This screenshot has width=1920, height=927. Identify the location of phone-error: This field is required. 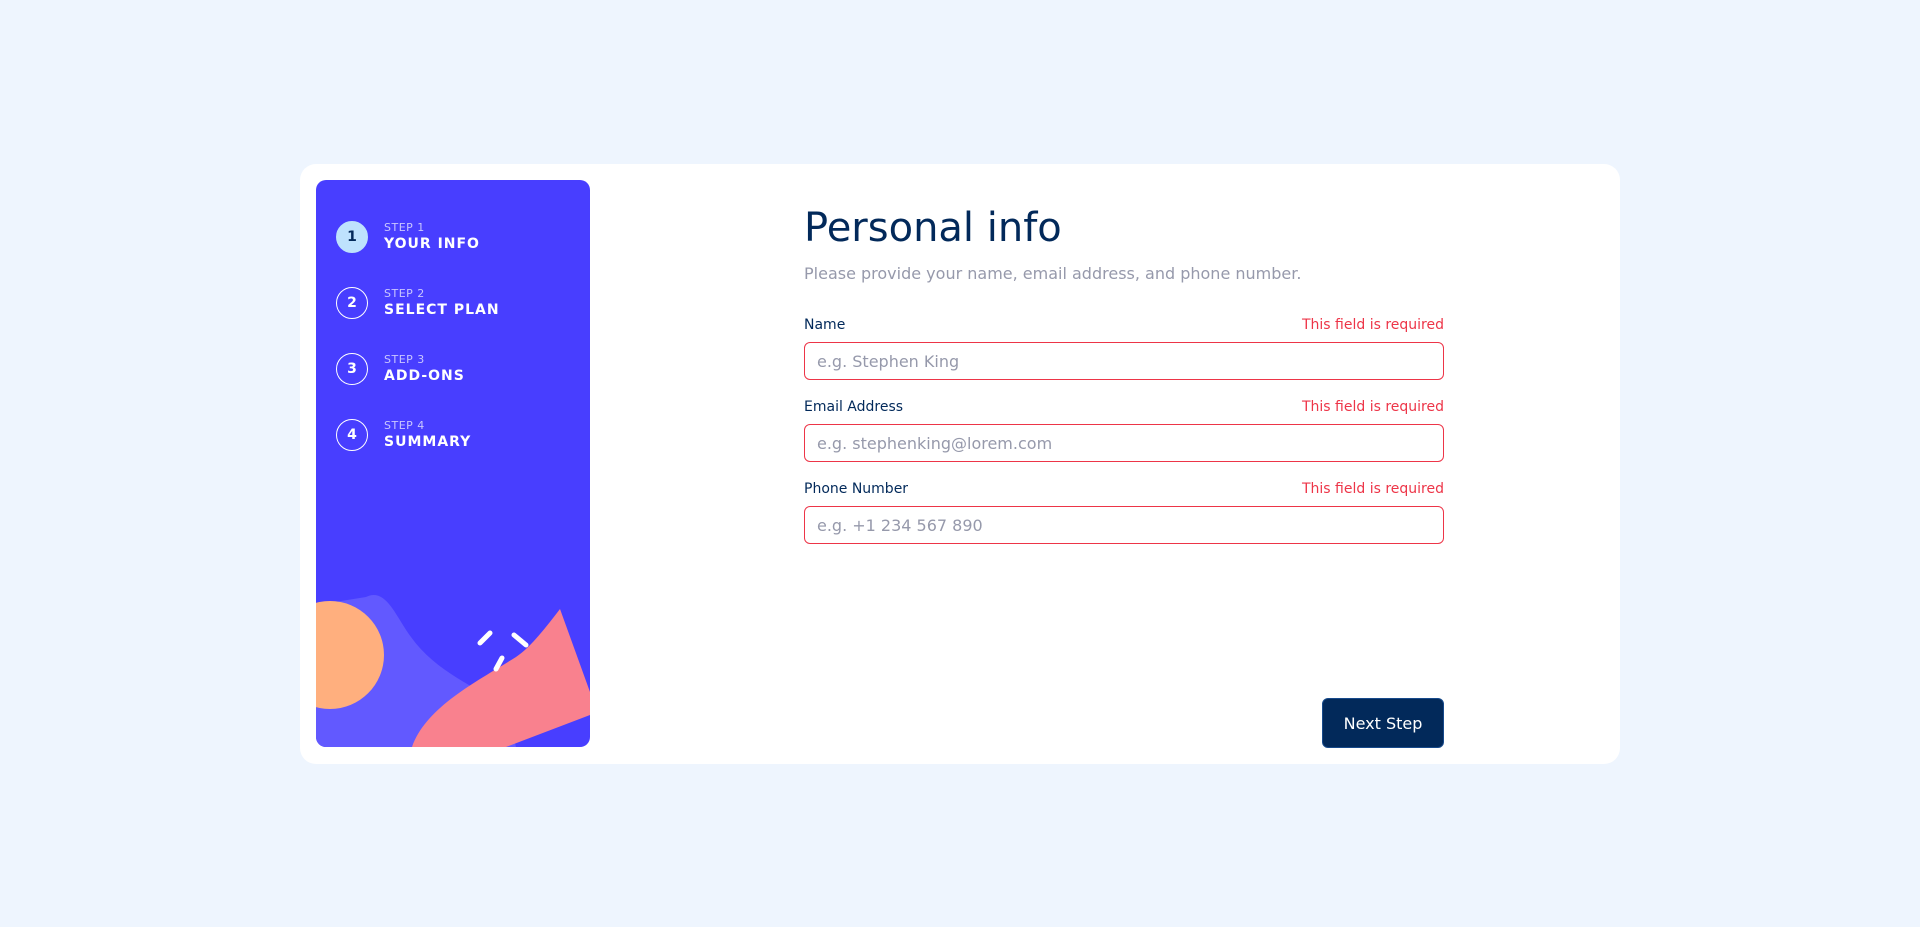
(1372, 489).